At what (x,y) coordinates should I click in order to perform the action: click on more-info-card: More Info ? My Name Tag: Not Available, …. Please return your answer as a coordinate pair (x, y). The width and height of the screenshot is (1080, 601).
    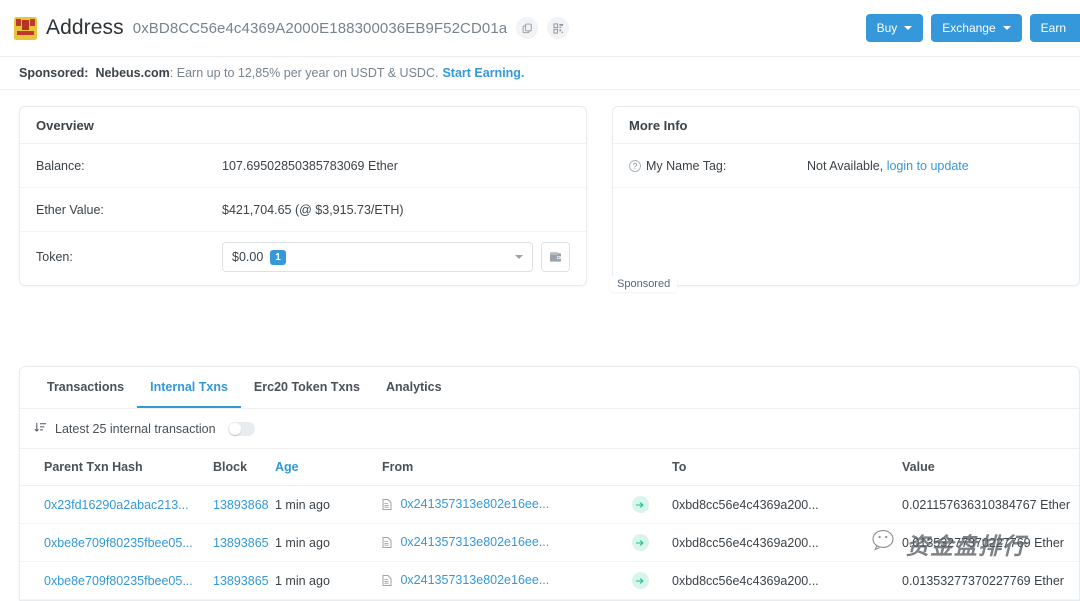
    Looking at the image, I should click on (846, 196).